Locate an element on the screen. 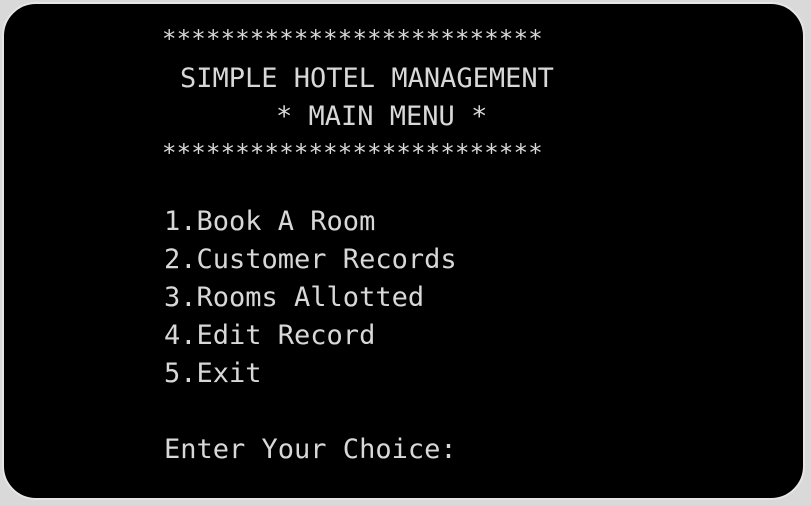  menu-item-customer-records: 2.Customer Records is located at coordinates (310, 259).